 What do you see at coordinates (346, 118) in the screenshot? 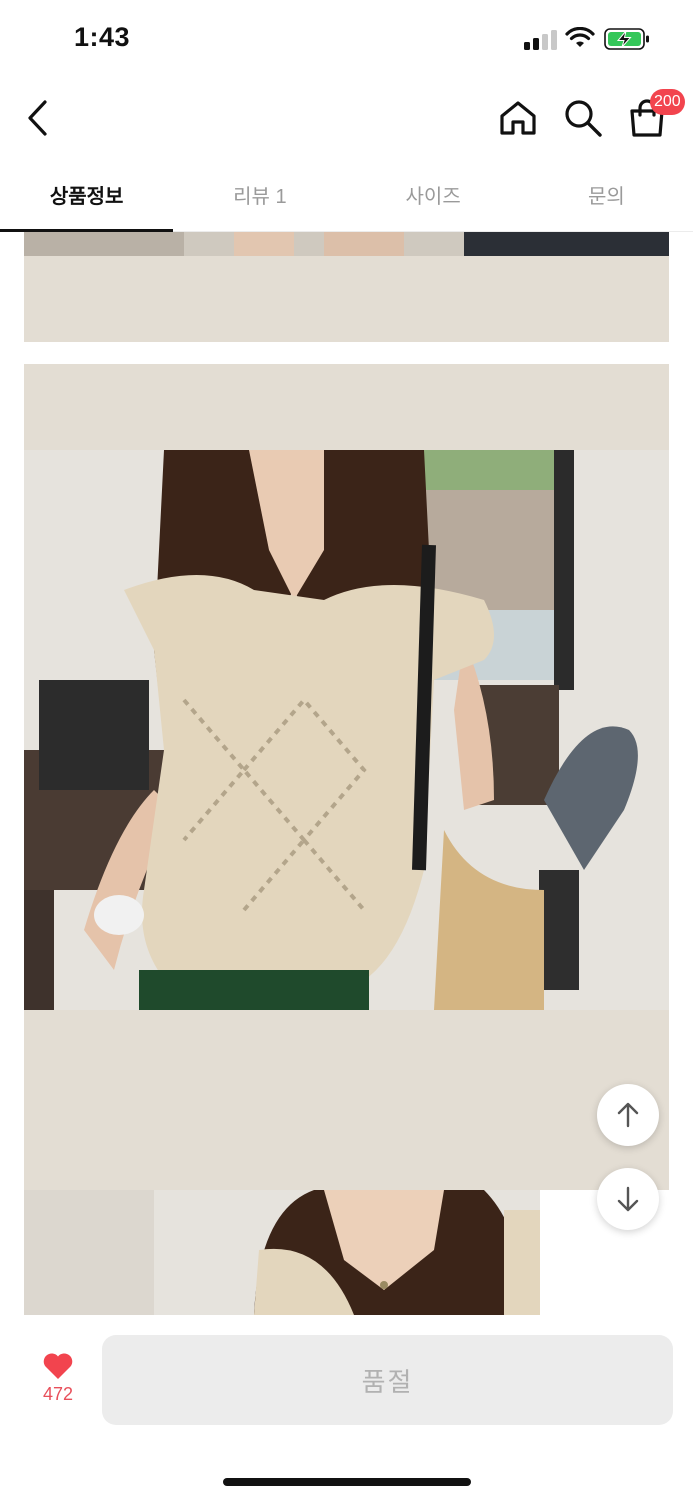
I see `nav-bar` at bounding box center [346, 118].